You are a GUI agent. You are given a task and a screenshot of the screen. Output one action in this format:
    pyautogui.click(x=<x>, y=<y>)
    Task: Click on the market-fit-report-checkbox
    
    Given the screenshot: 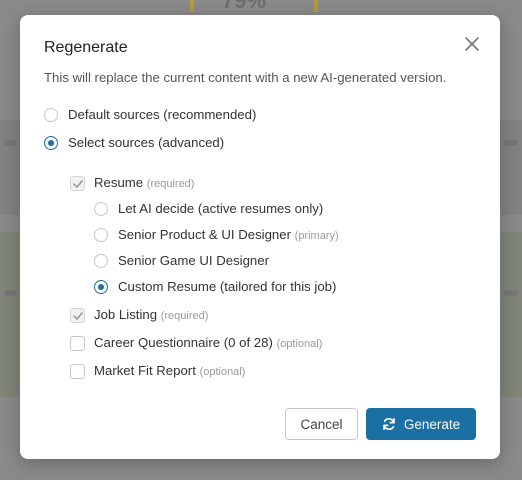 What is the action you would take?
    pyautogui.click(x=77, y=371)
    